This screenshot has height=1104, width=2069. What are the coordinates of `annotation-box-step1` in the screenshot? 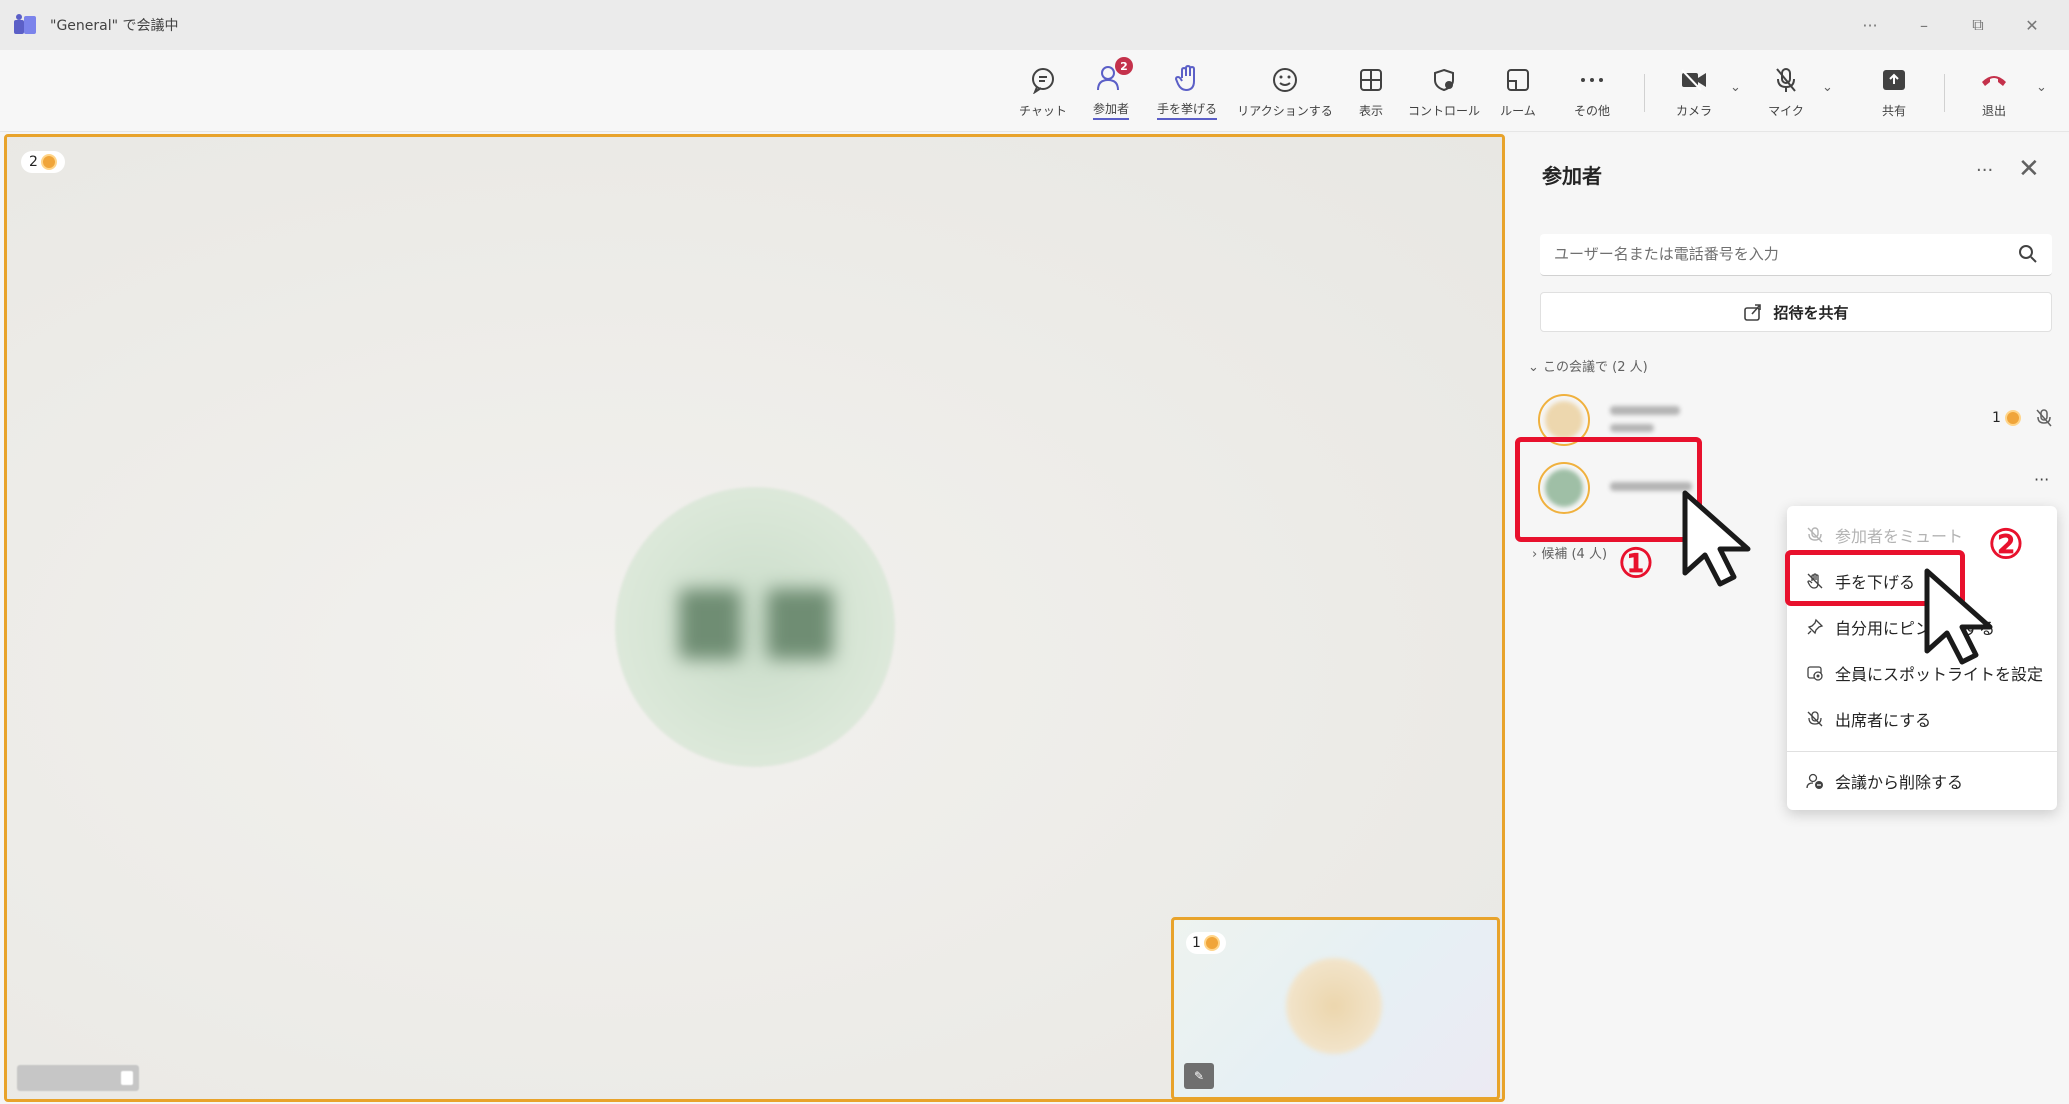 It's located at (1608, 489).